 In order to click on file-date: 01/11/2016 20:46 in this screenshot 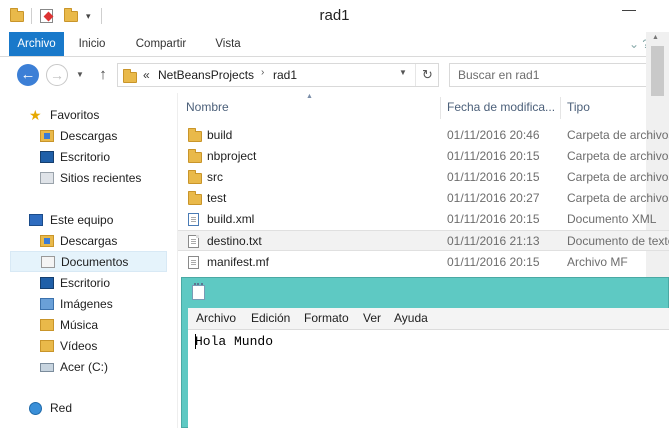, I will do `click(493, 135)`.